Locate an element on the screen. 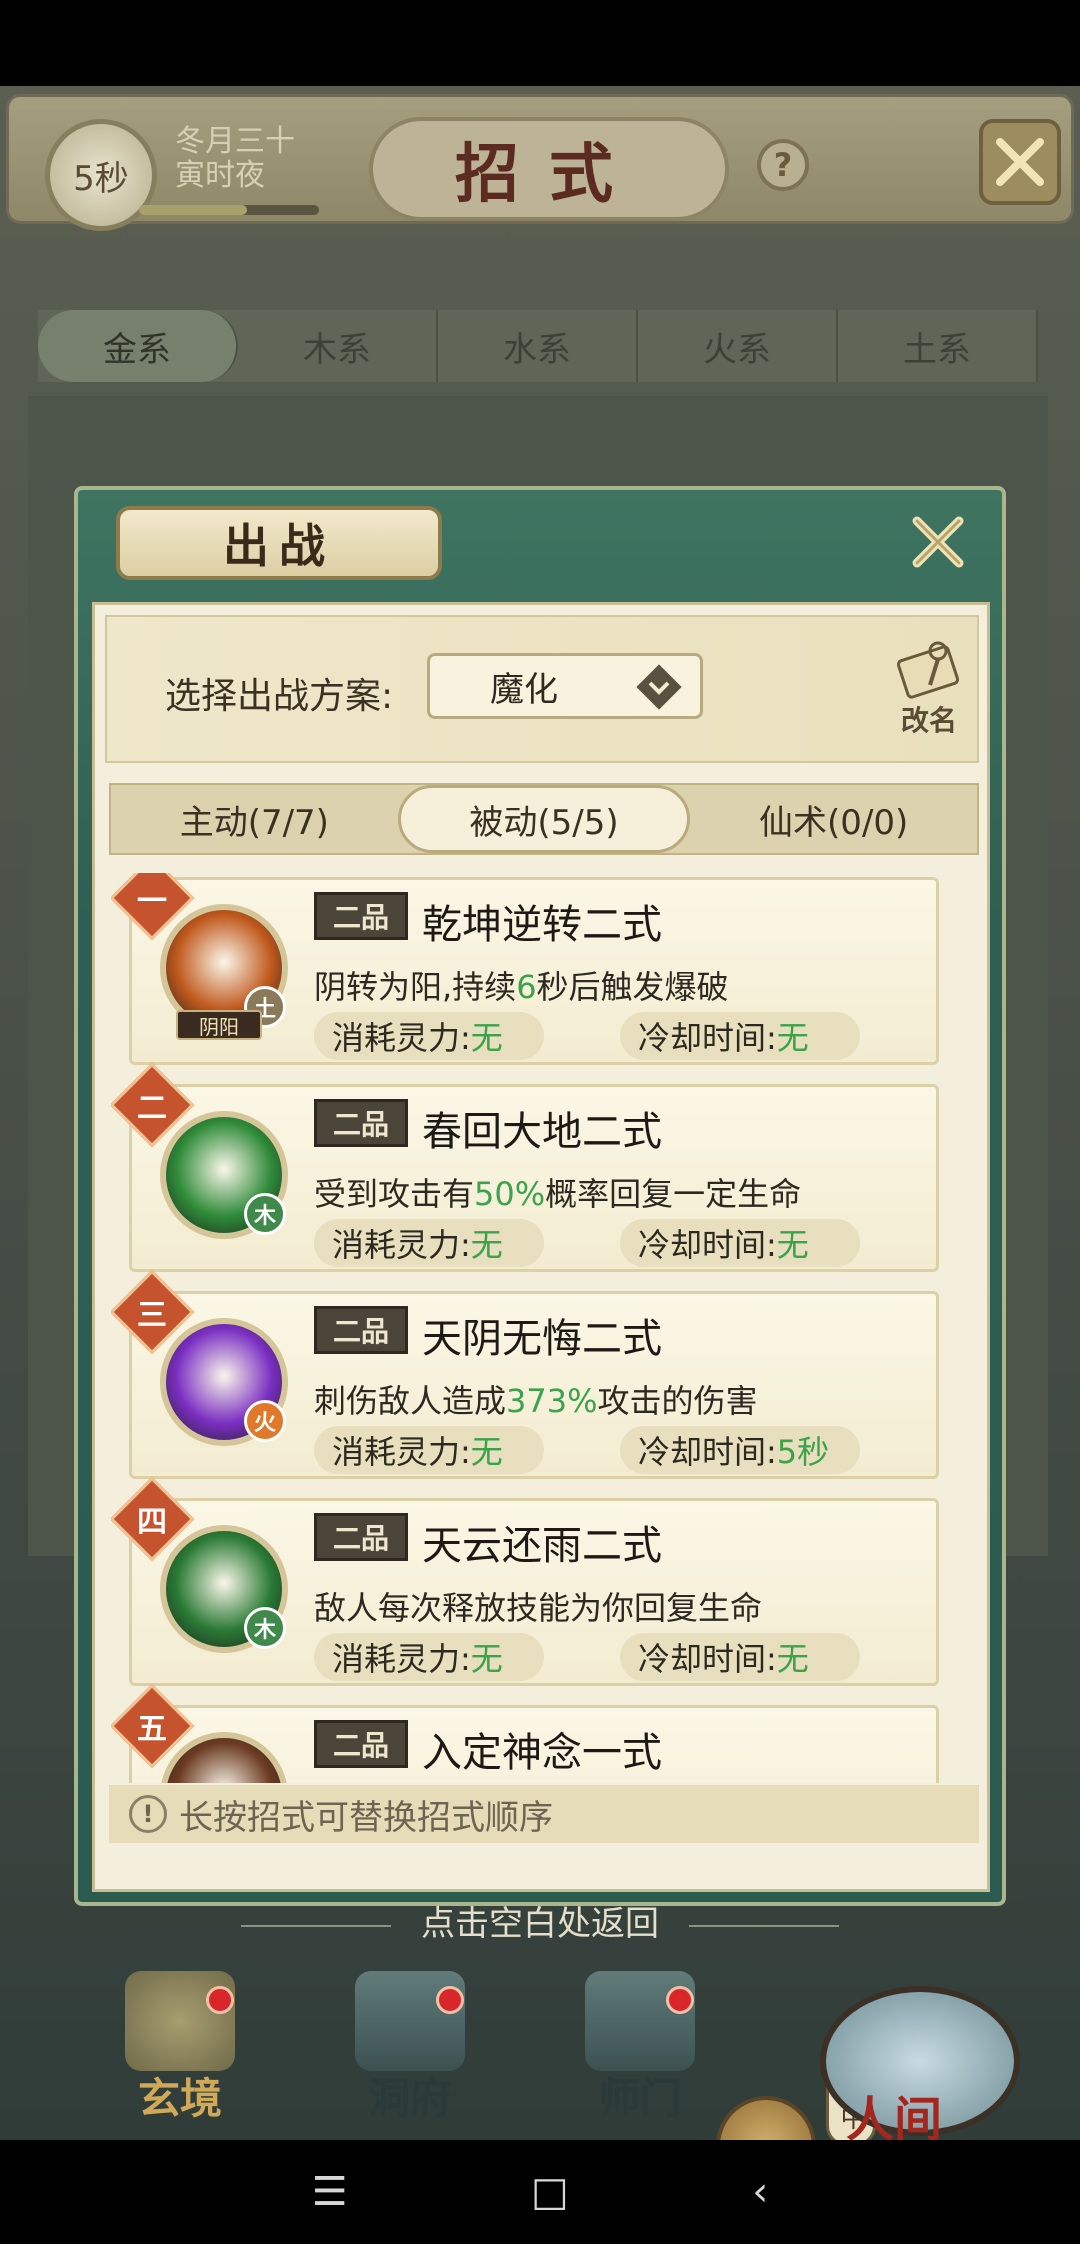  system-nav-bar: ☰ □ ‹ is located at coordinates (540, 2192).